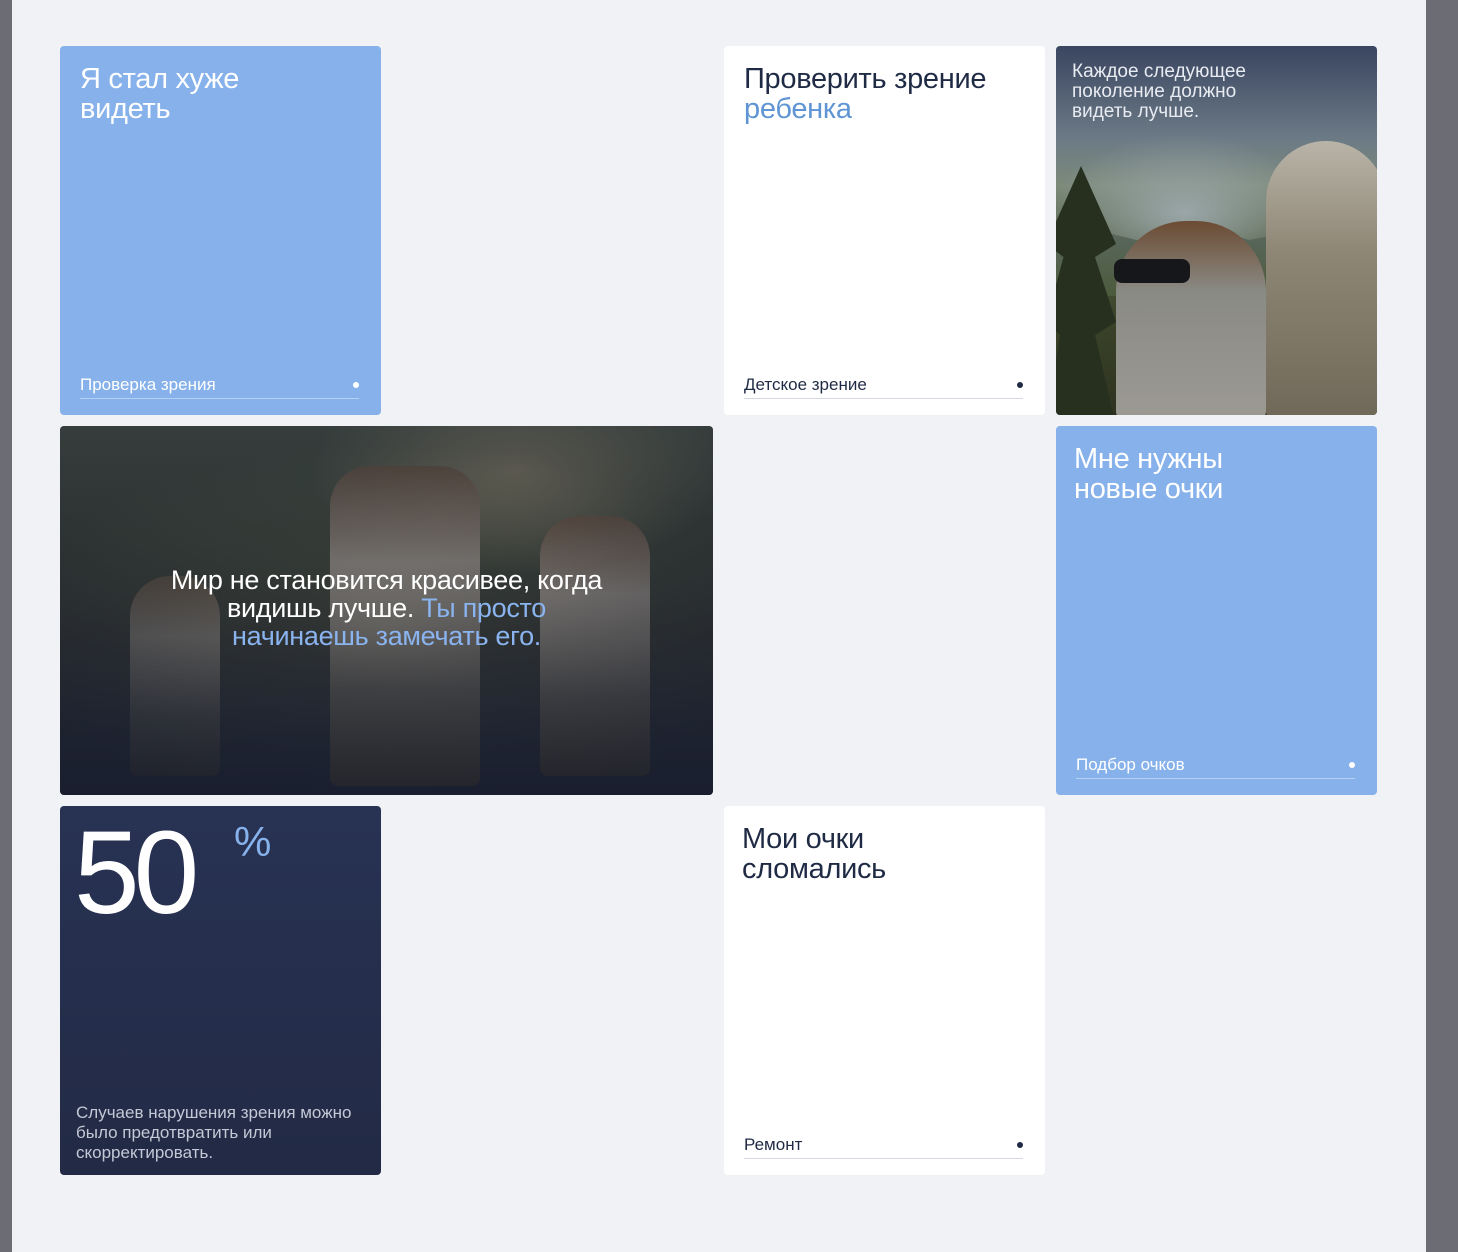 This screenshot has height=1252, width=1458. Describe the element at coordinates (1130, 764) in the screenshot. I see `link-label: Подбор очков` at that location.